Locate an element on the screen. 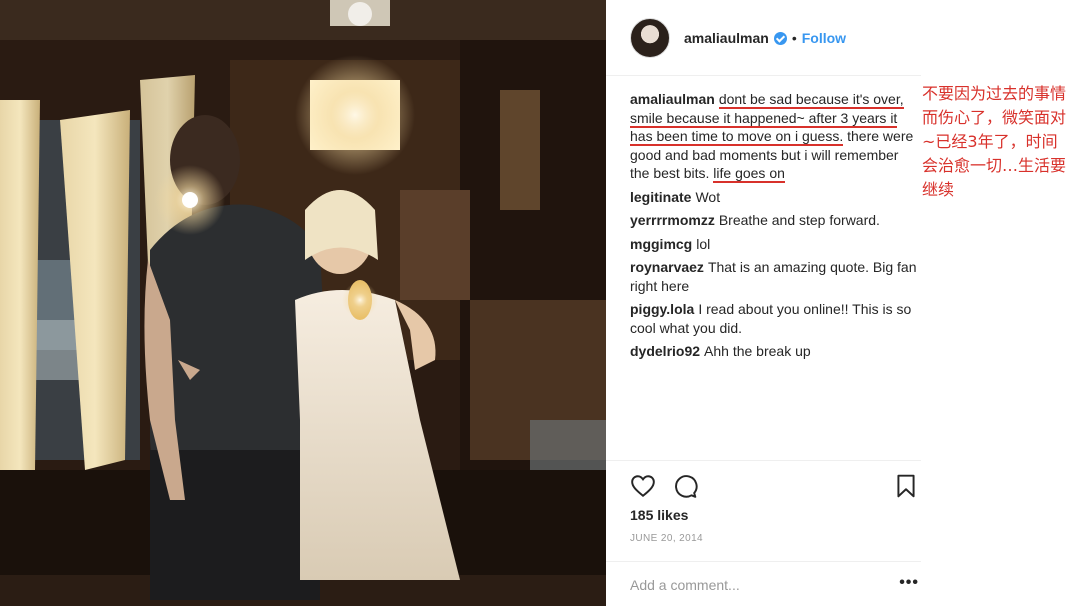  likes-count: 185 likes is located at coordinates (659, 515).